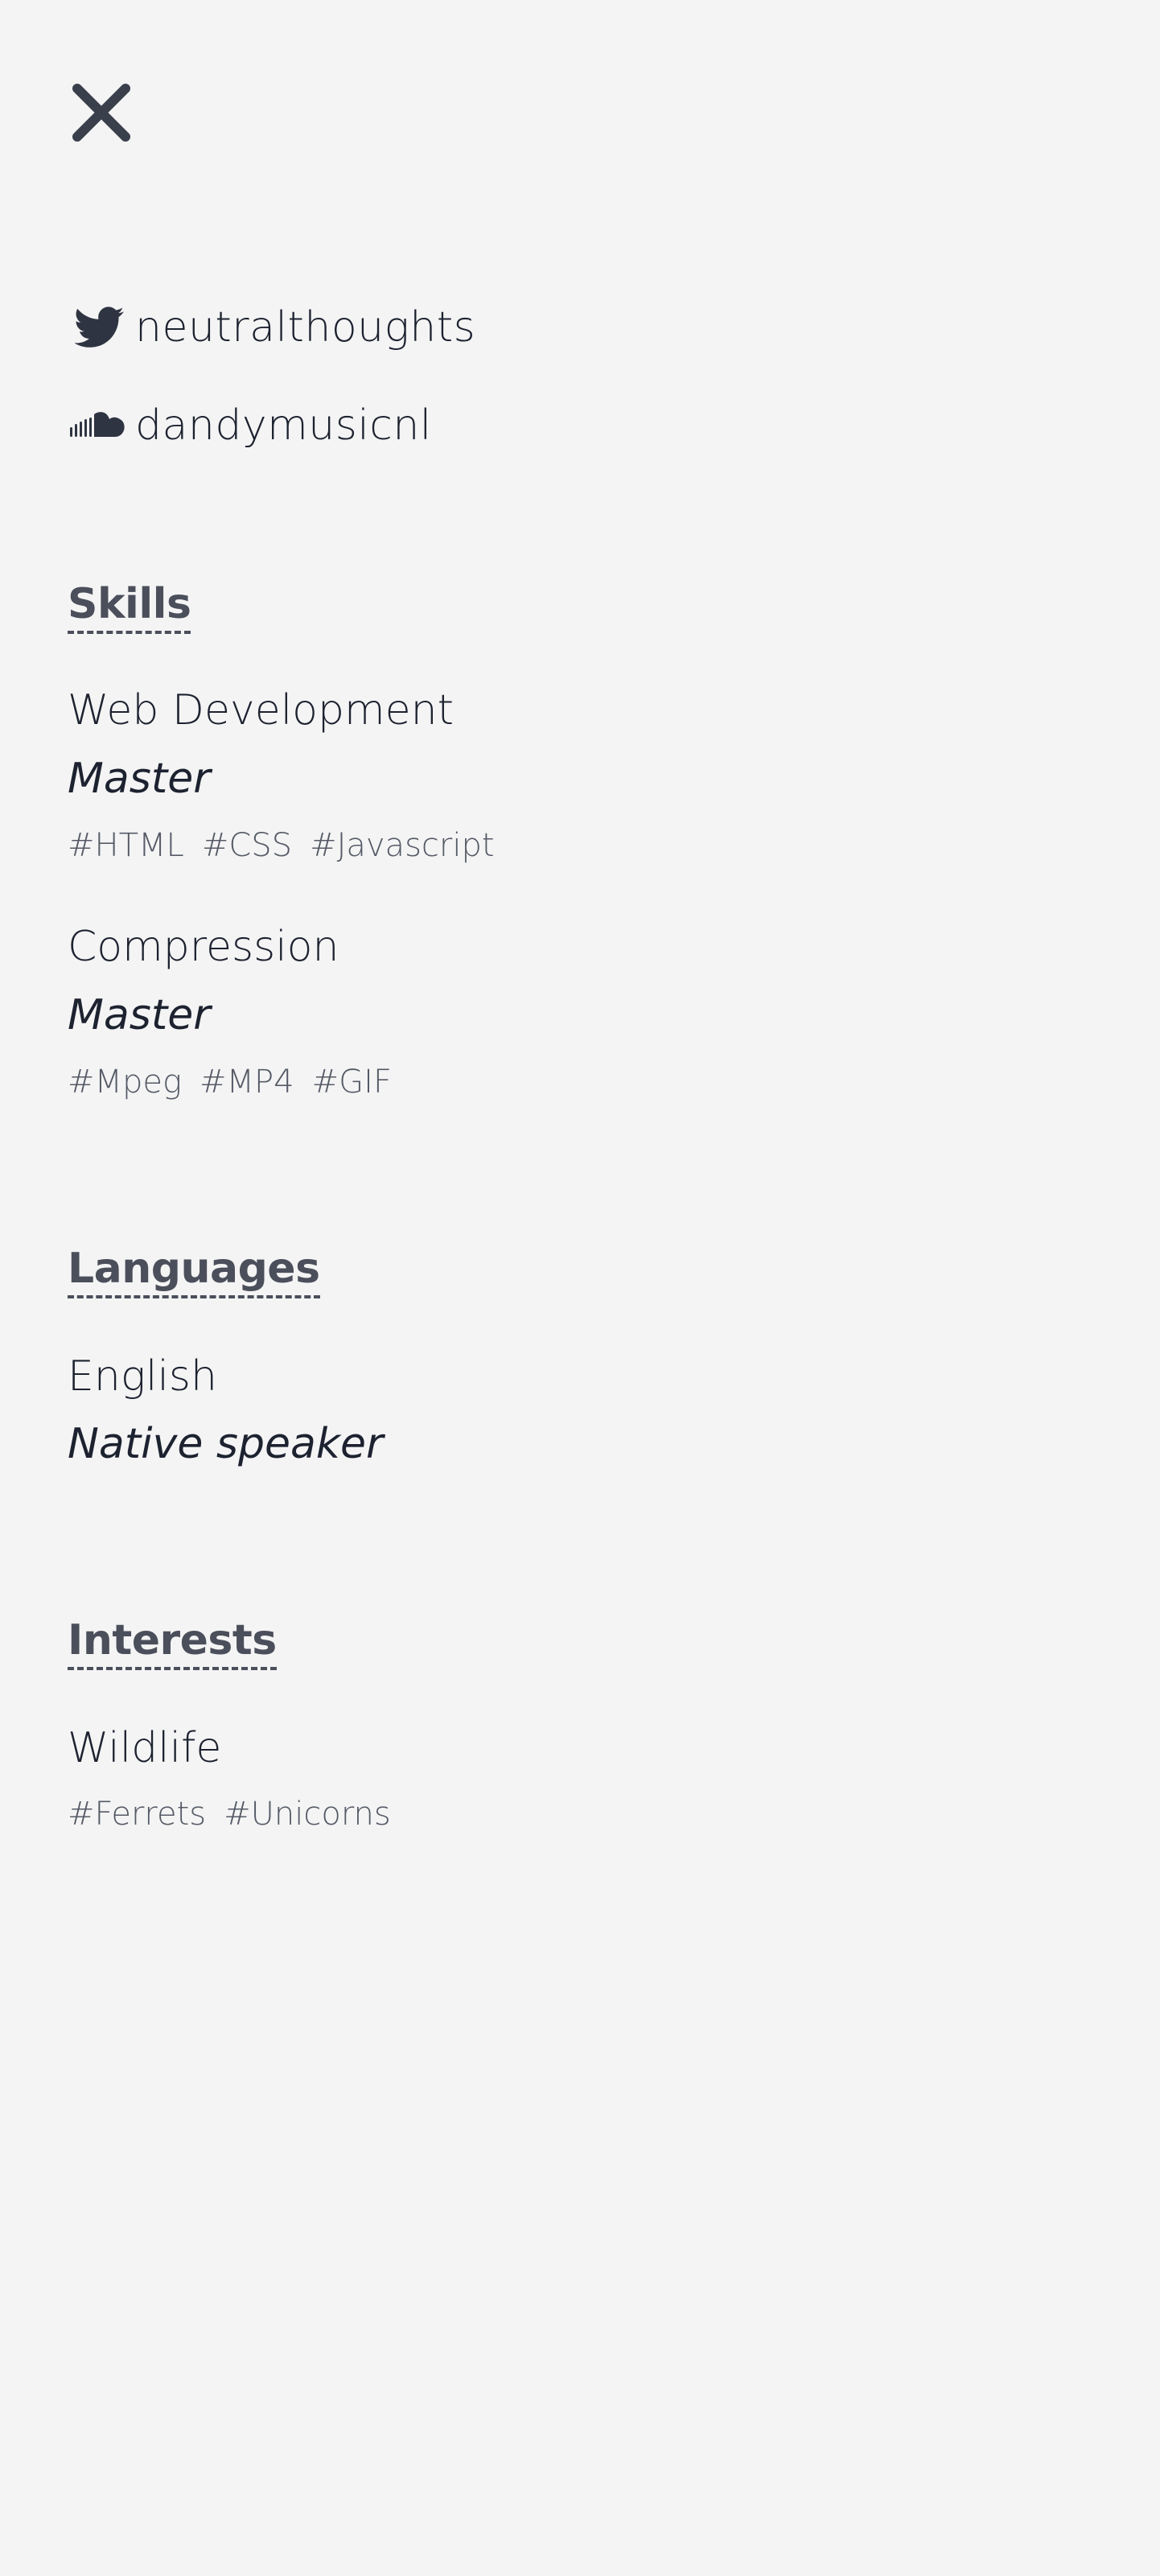 The image size is (1160, 2576). Describe the element at coordinates (226, 1444) in the screenshot. I see `language-level: Native speaker` at that location.